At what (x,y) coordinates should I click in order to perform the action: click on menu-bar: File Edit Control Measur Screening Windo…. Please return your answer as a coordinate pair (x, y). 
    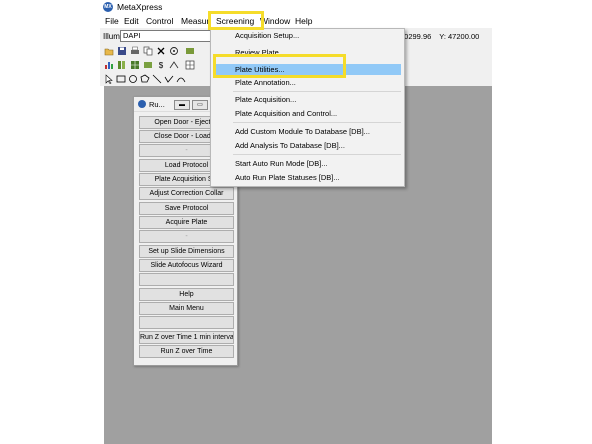
    Looking at the image, I should click on (296, 28).